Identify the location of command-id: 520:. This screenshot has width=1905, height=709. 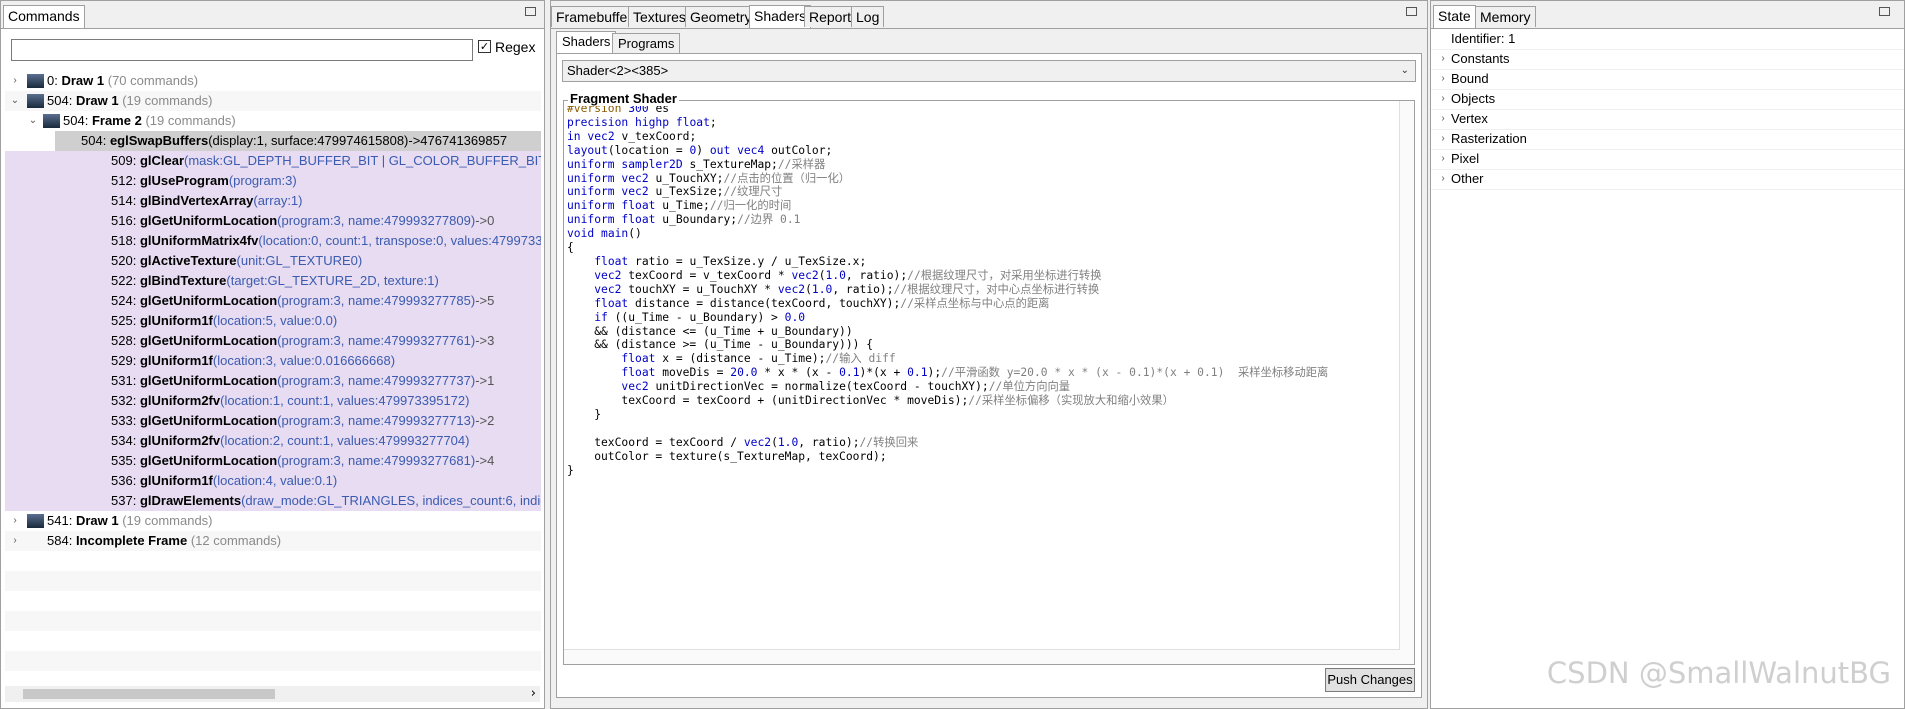
(124, 260).